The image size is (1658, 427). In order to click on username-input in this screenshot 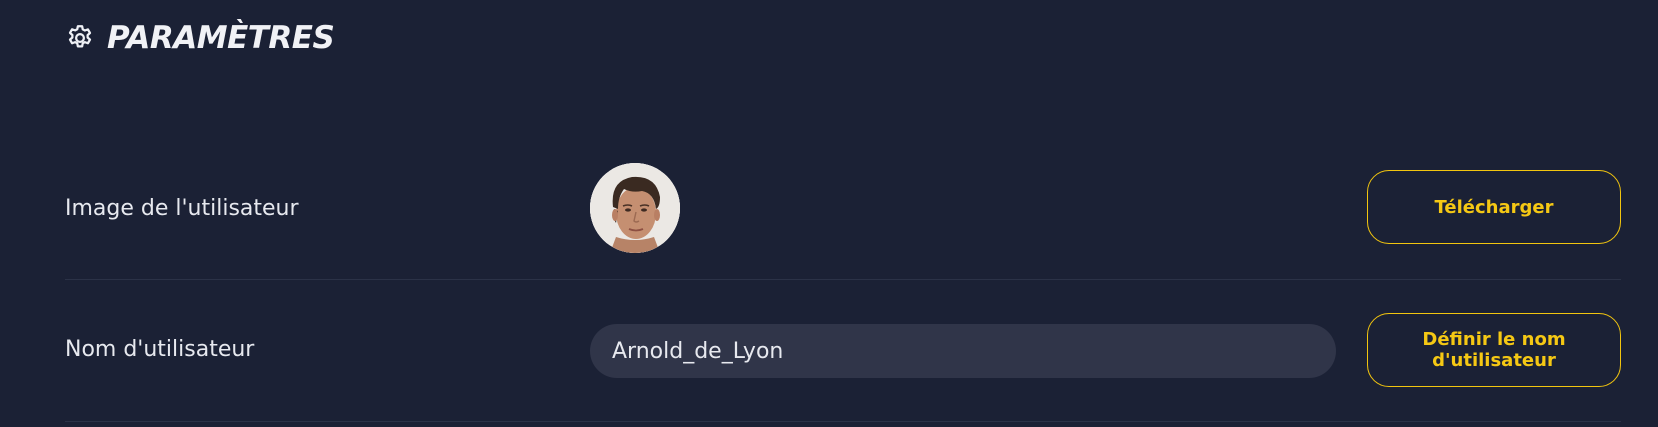, I will do `click(963, 351)`.